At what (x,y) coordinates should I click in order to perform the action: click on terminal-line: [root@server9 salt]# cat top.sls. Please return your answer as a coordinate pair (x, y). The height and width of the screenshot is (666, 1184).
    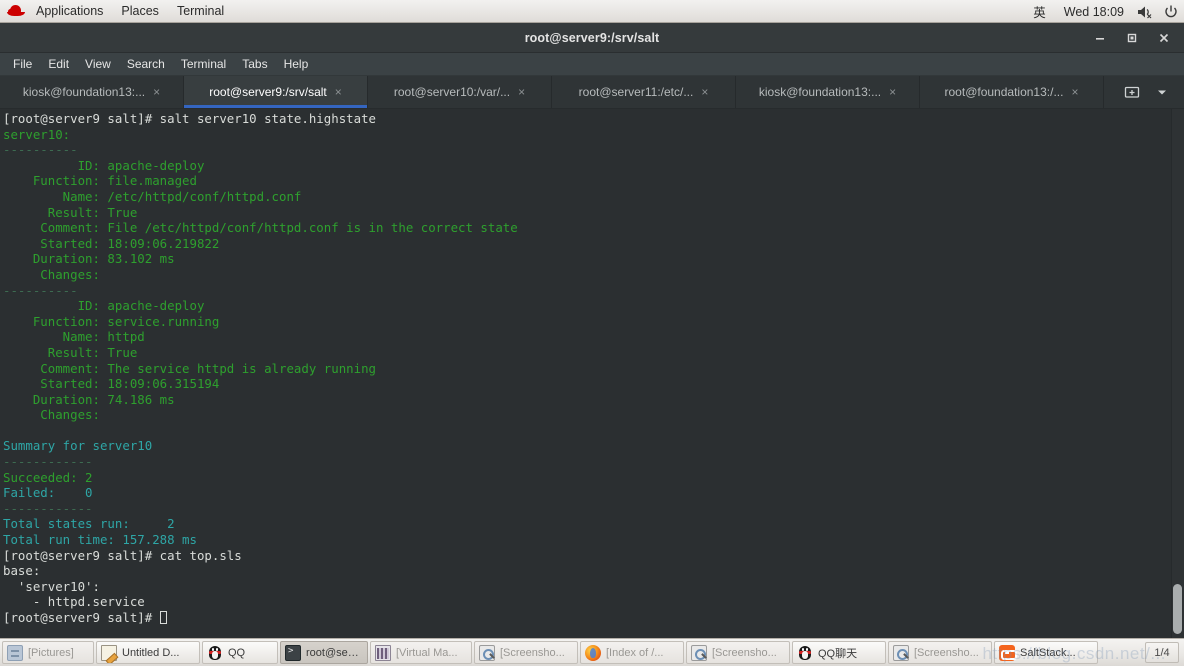
    Looking at the image, I should click on (122, 555).